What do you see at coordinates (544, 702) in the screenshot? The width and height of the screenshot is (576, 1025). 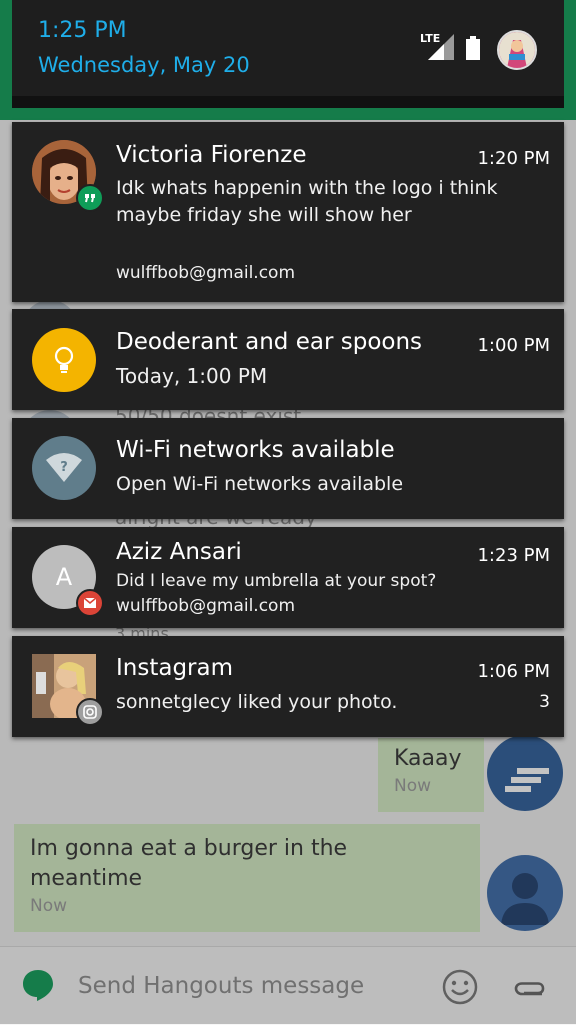 I see `notification-count: 3` at bounding box center [544, 702].